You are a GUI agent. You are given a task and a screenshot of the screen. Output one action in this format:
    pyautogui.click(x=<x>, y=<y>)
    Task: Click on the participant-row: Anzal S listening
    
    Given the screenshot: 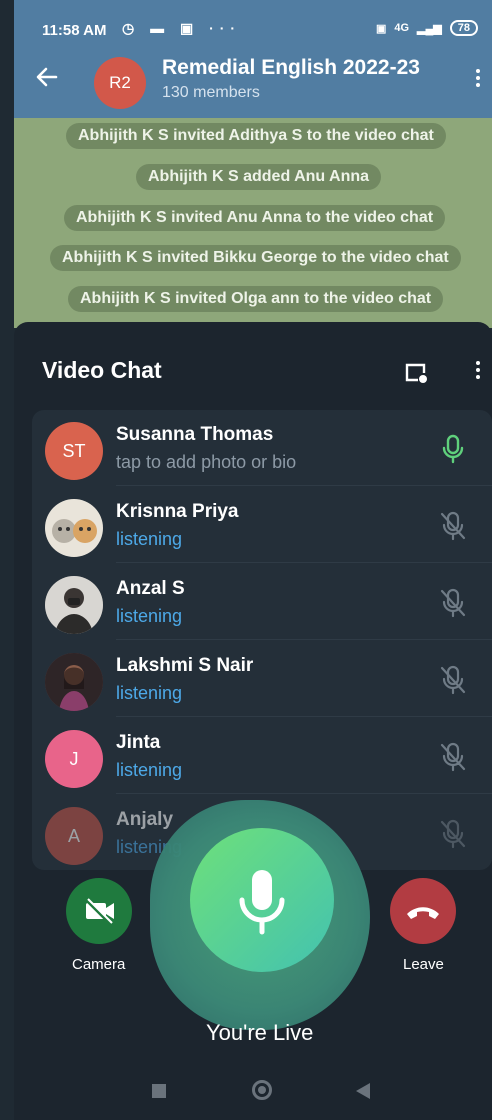 What is the action you would take?
    pyautogui.click(x=262, y=602)
    